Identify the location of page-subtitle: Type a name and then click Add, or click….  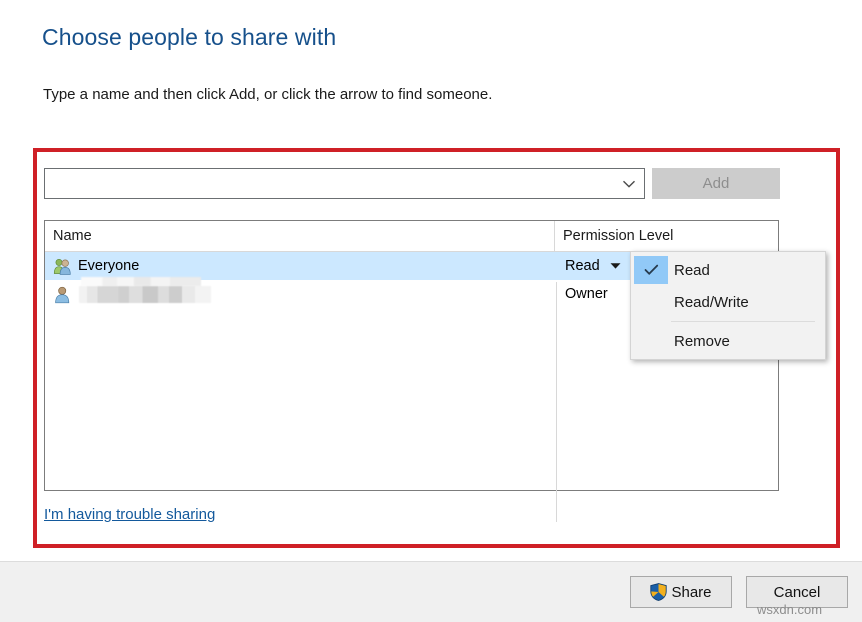
(268, 94).